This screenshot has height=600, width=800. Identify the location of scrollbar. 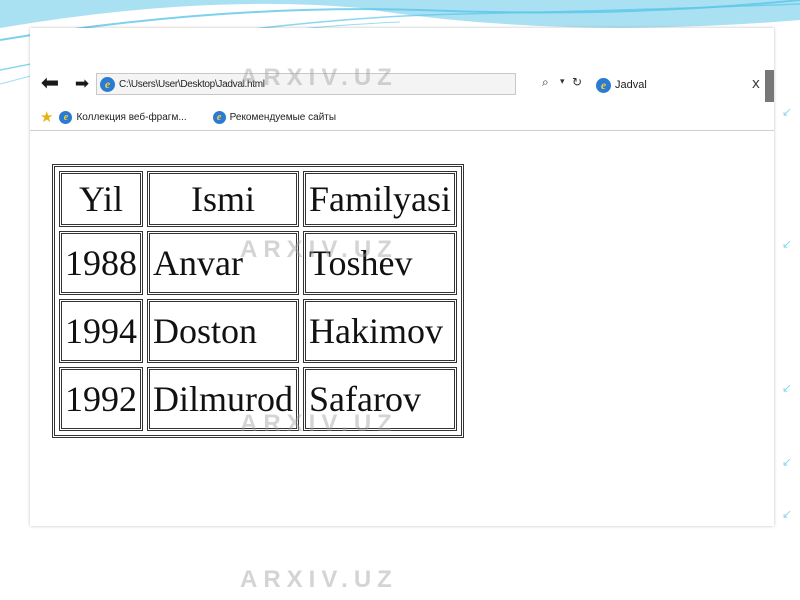
(769, 86).